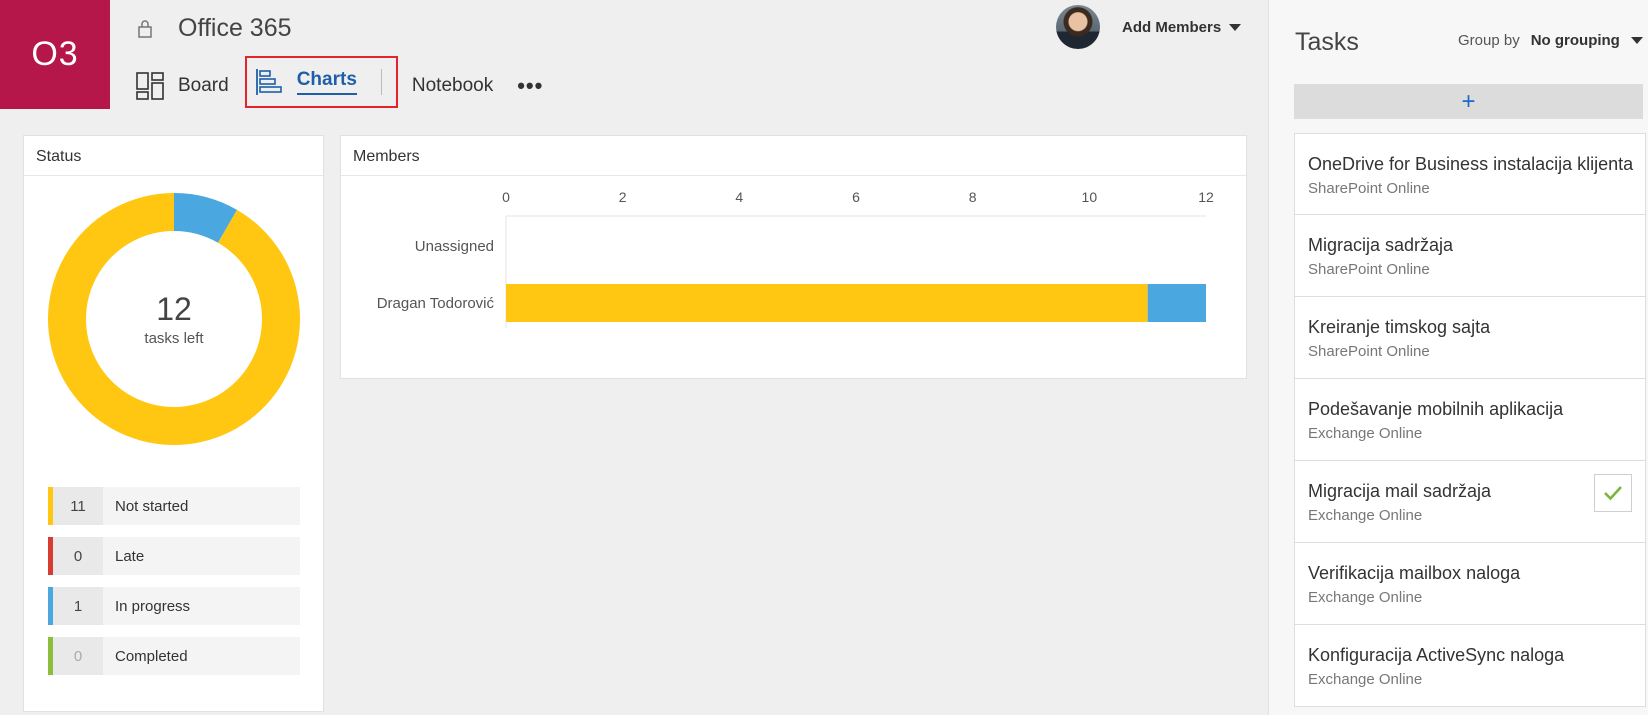  I want to click on plan-initials: O3, so click(55, 54).